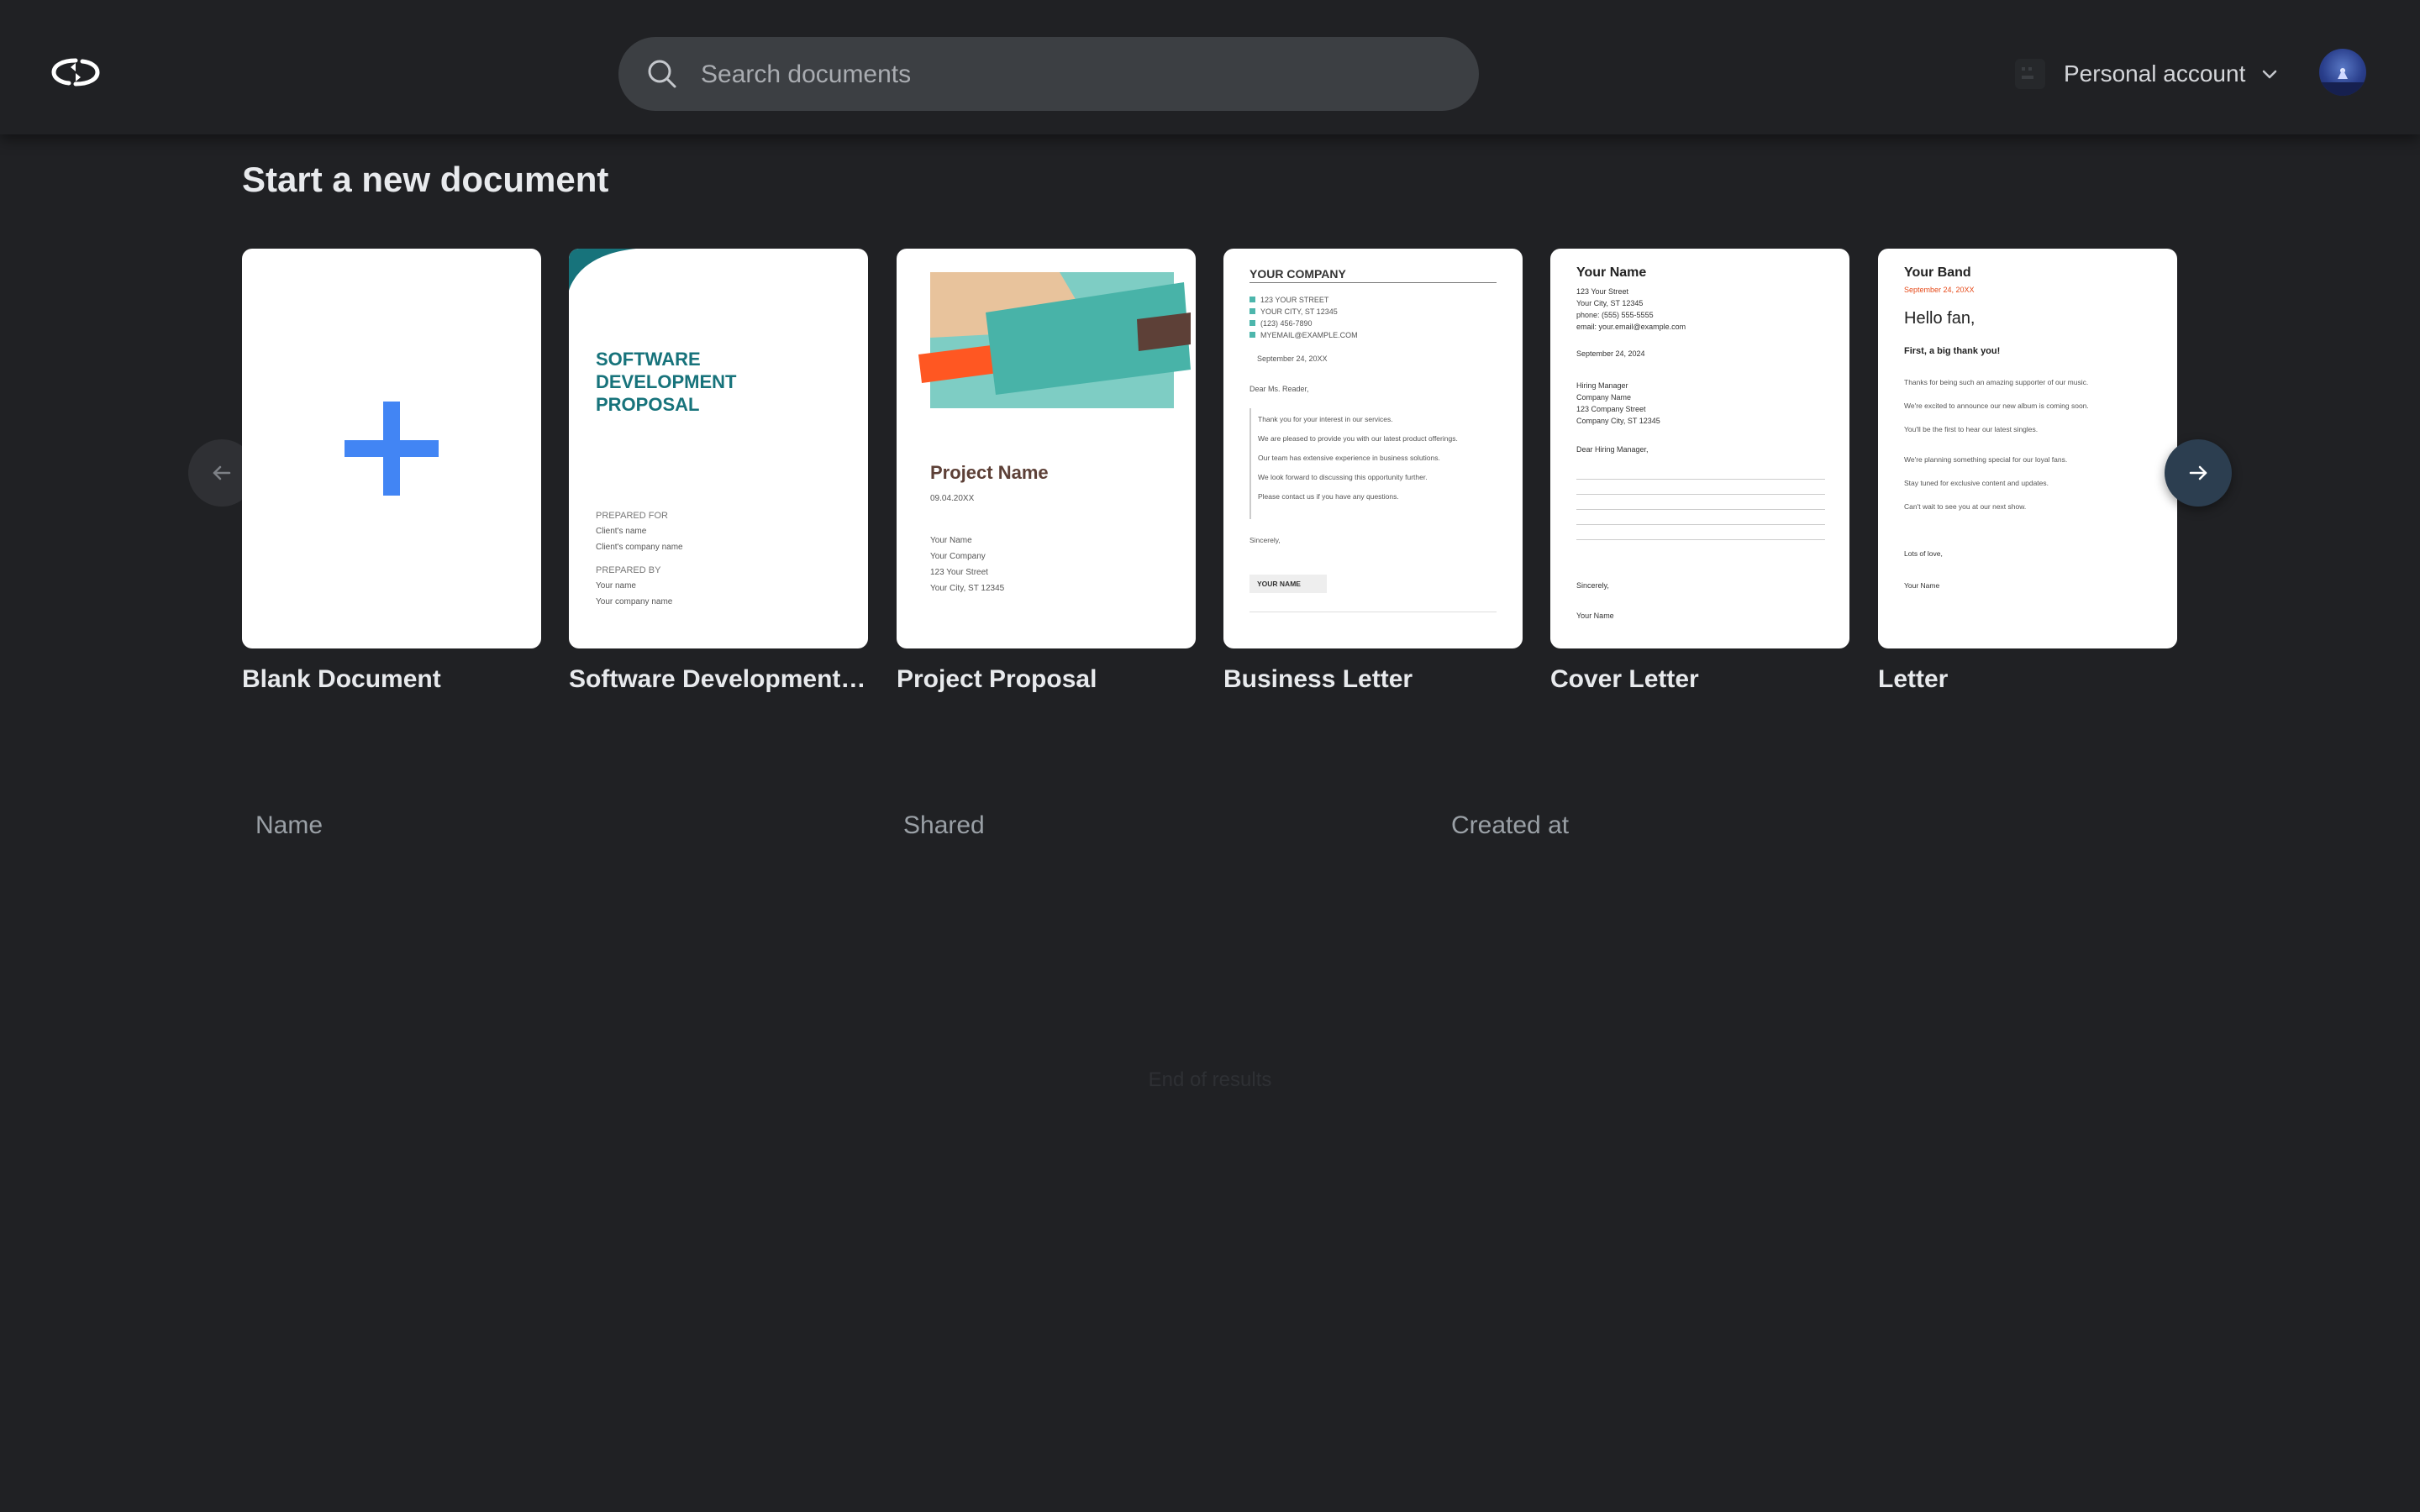 The image size is (2420, 1512). What do you see at coordinates (1250, 463) in the screenshot?
I see `quote-bar` at bounding box center [1250, 463].